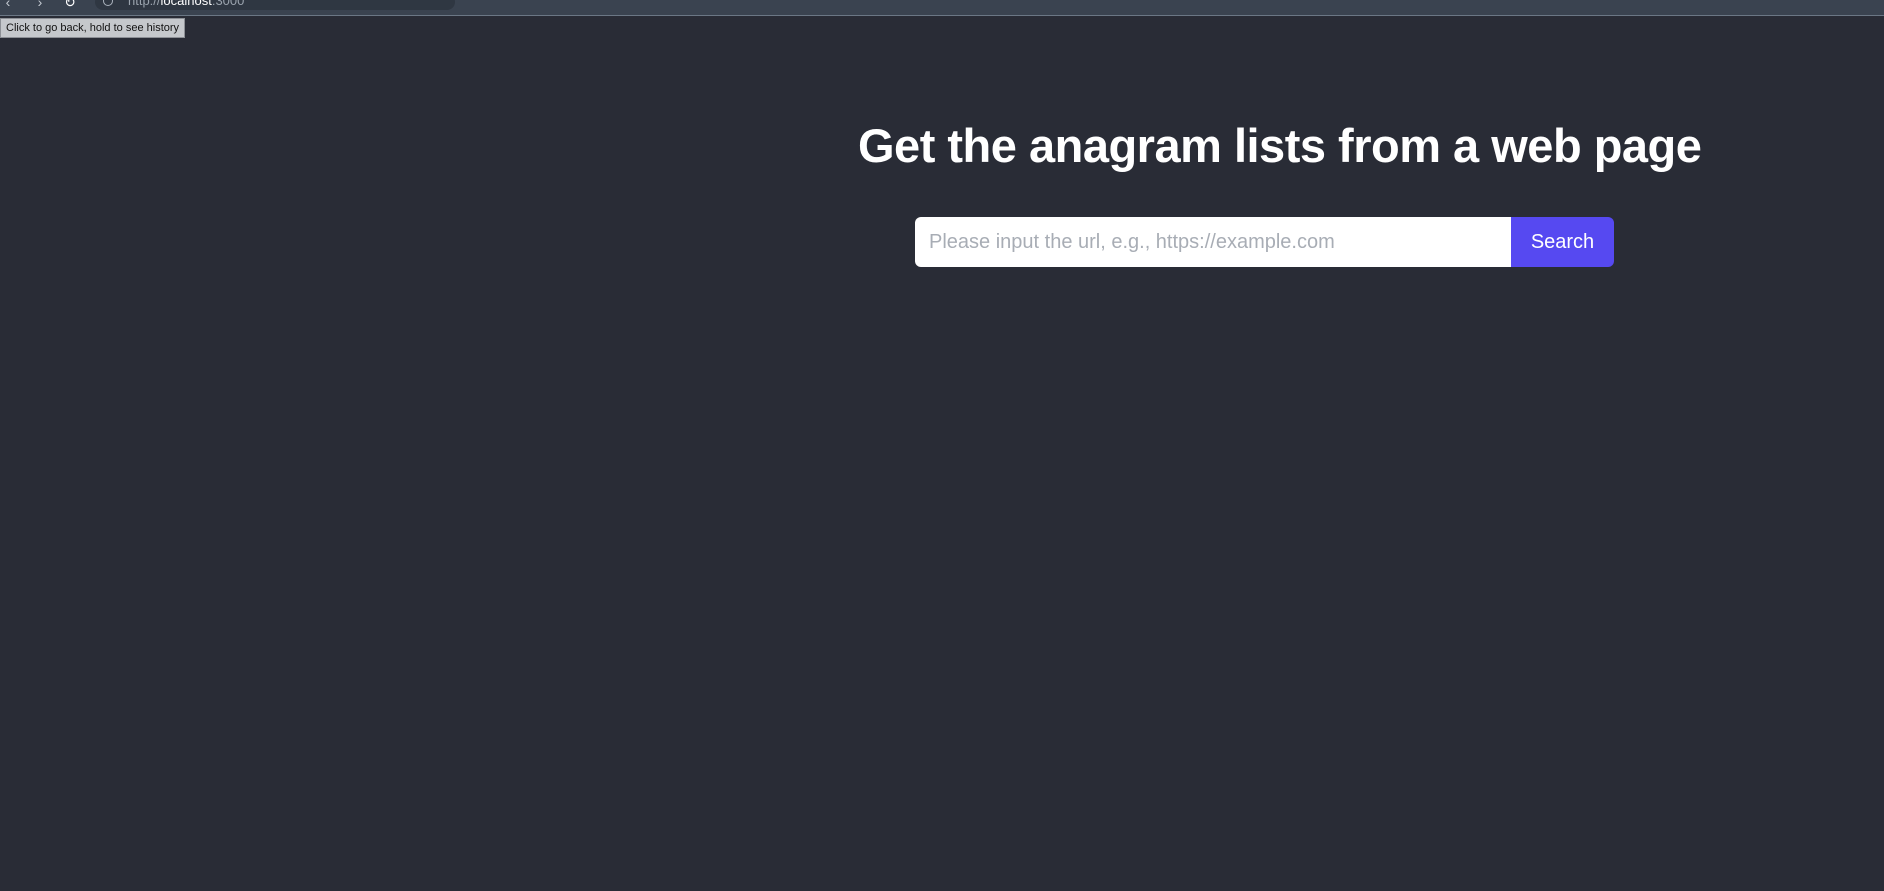 The height and width of the screenshot is (891, 1884). What do you see at coordinates (1280, 145) in the screenshot?
I see `page-title: Get the anagram lists from a web page` at bounding box center [1280, 145].